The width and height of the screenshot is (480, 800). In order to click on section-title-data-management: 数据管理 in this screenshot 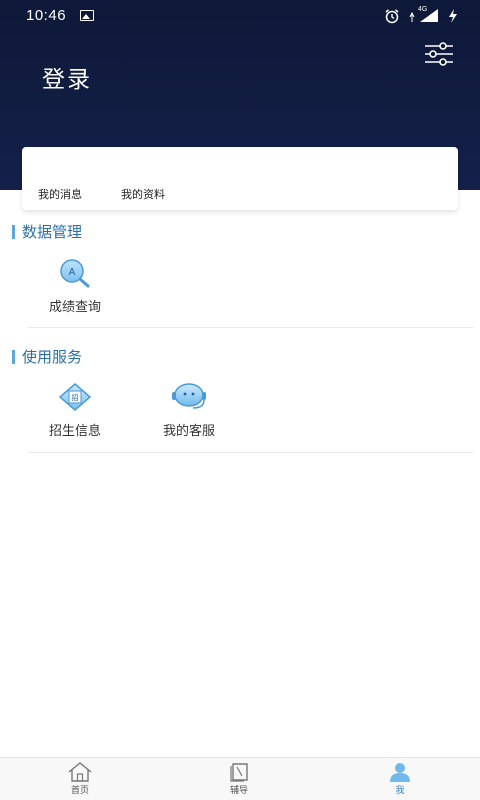, I will do `click(47, 232)`.